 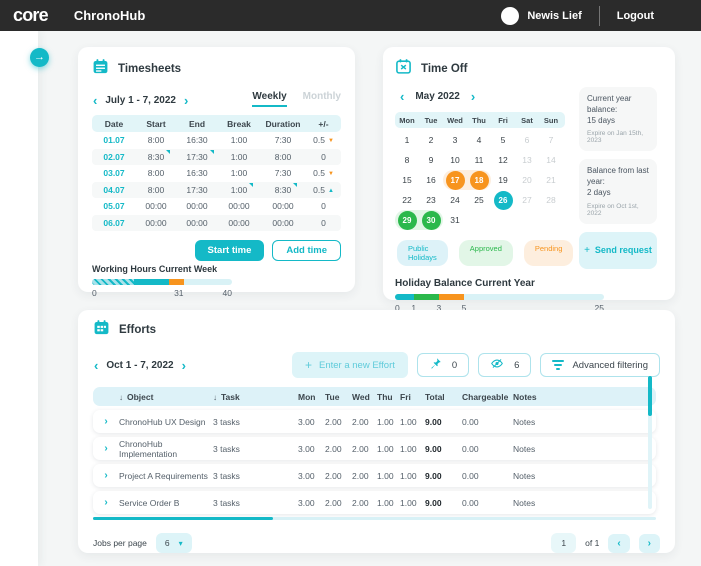 What do you see at coordinates (239, 206) in the screenshot?
I see `timesheet-break: 00:00` at bounding box center [239, 206].